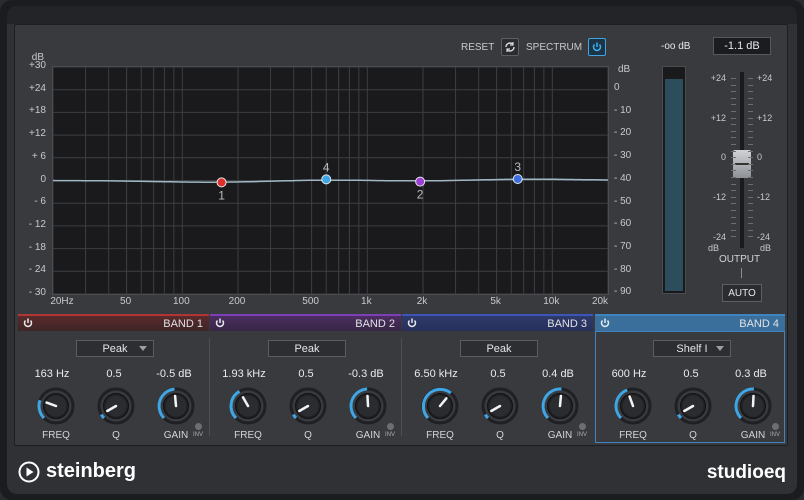 The height and width of the screenshot is (500, 804). What do you see at coordinates (368, 406) in the screenshot?
I see `band-2-gain-knob` at bounding box center [368, 406].